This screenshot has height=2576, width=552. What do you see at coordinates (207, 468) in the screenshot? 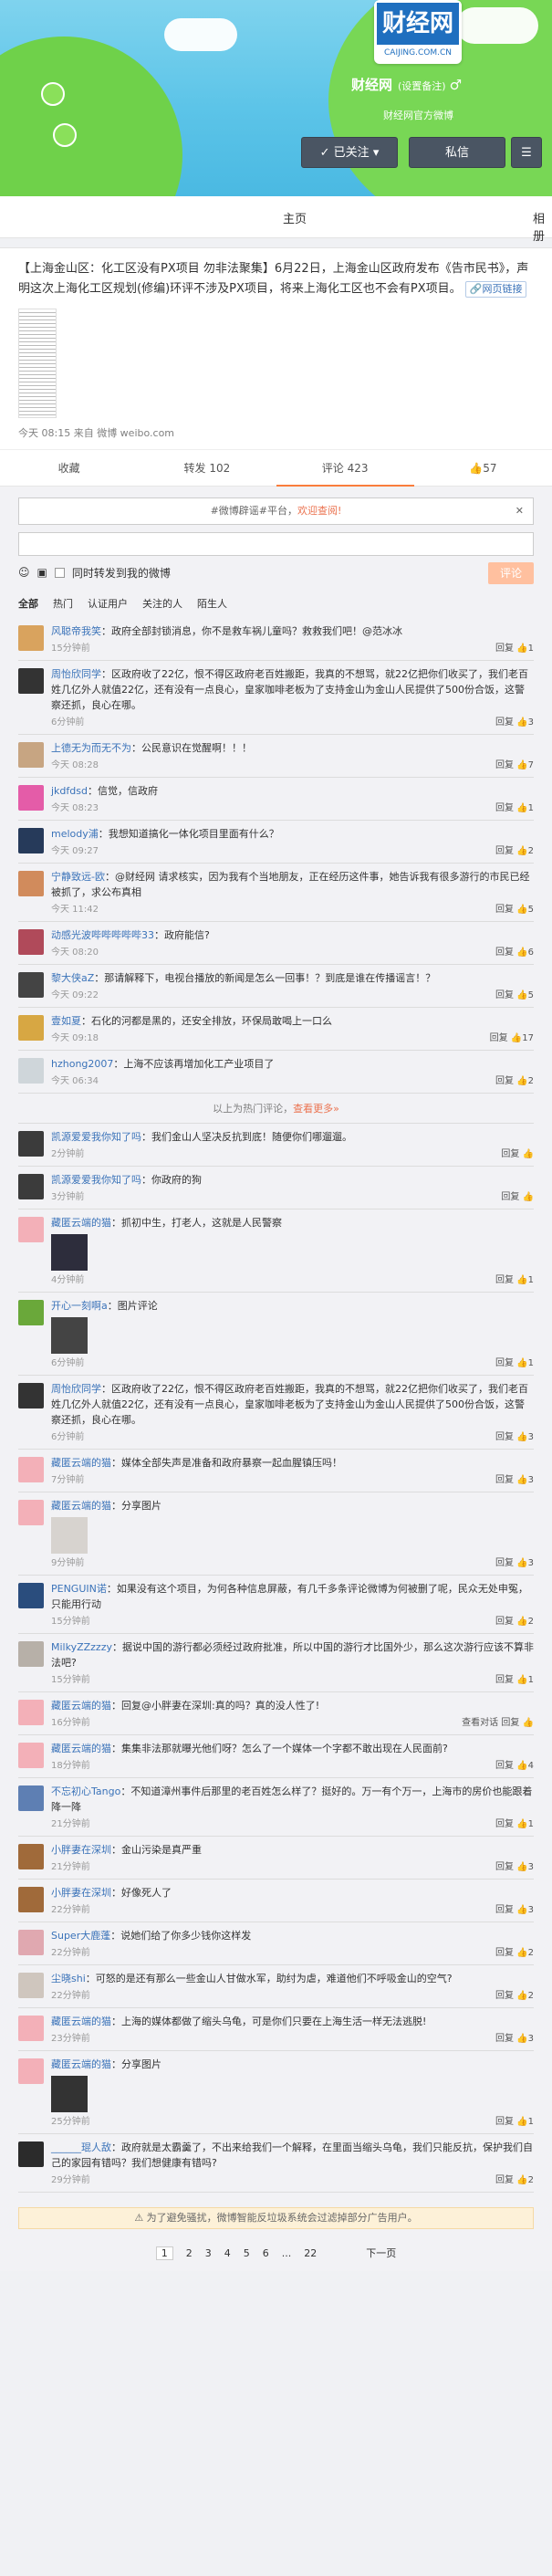
I see `repost-button: 转发 102` at bounding box center [207, 468].